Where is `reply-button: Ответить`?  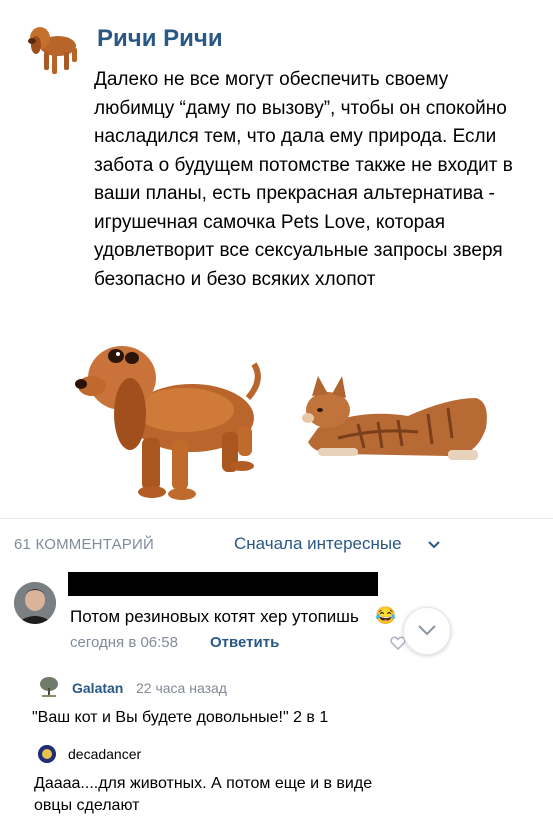
reply-button: Ответить is located at coordinates (244, 642).